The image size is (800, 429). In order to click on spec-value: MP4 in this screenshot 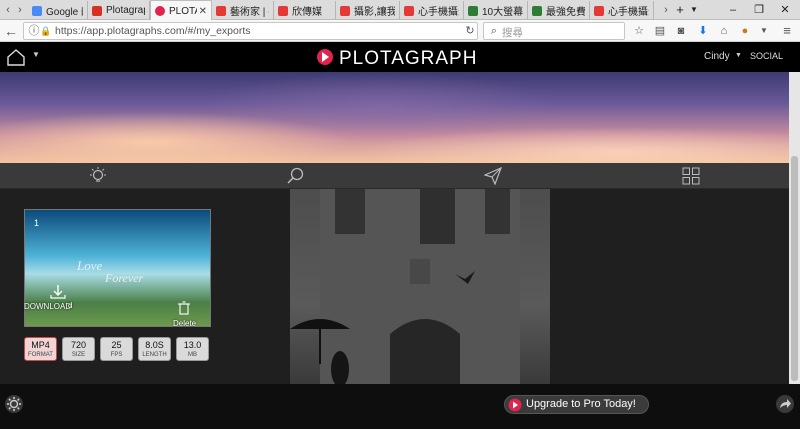, I will do `click(40, 345)`.